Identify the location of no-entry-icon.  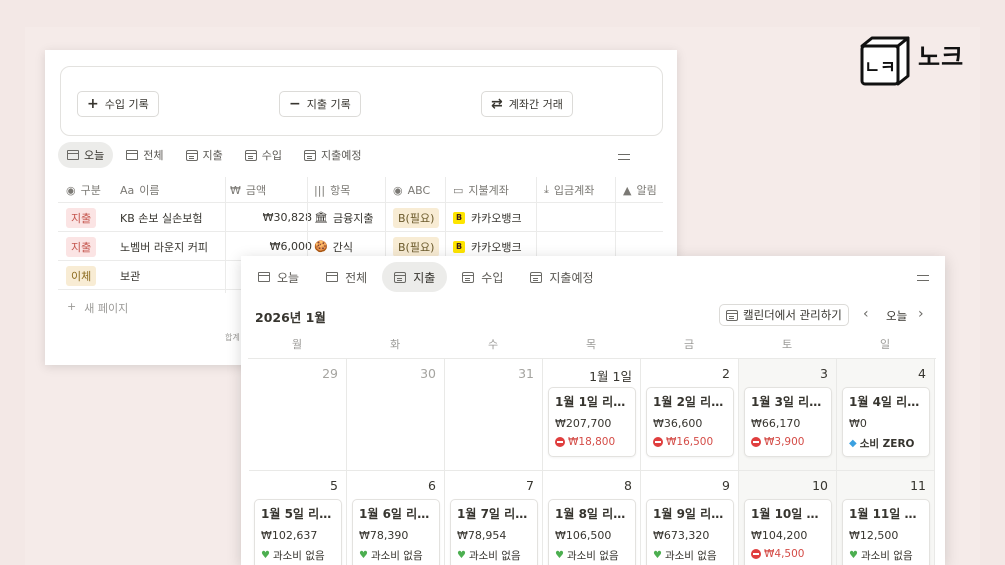
(560, 442).